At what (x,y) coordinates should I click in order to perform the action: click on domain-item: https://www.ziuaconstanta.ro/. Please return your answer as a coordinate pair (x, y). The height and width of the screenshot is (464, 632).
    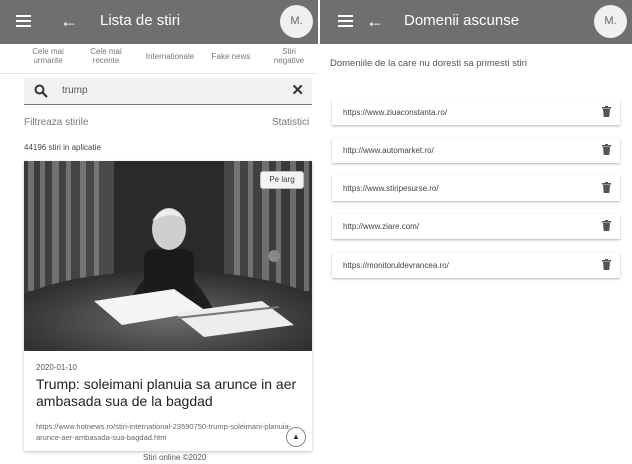
    Looking at the image, I should click on (476, 112).